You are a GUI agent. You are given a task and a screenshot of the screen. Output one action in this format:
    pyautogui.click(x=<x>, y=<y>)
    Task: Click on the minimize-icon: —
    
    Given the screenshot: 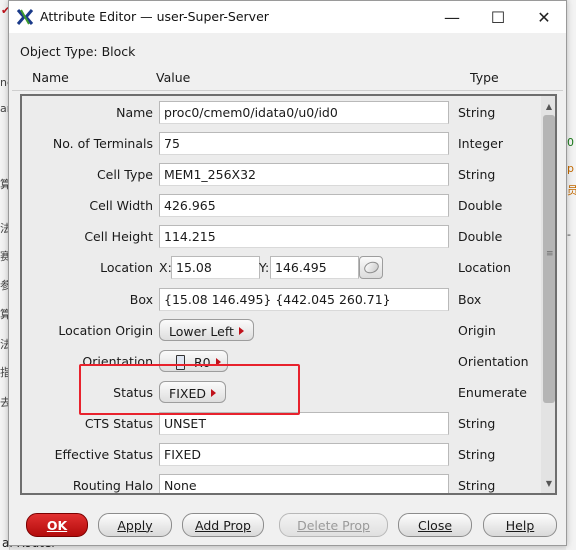 What is the action you would take?
    pyautogui.click(x=452, y=17)
    